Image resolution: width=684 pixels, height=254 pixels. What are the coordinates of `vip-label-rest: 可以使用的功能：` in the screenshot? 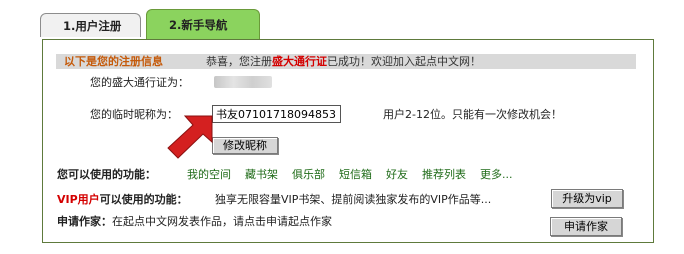 It's located at (143, 199).